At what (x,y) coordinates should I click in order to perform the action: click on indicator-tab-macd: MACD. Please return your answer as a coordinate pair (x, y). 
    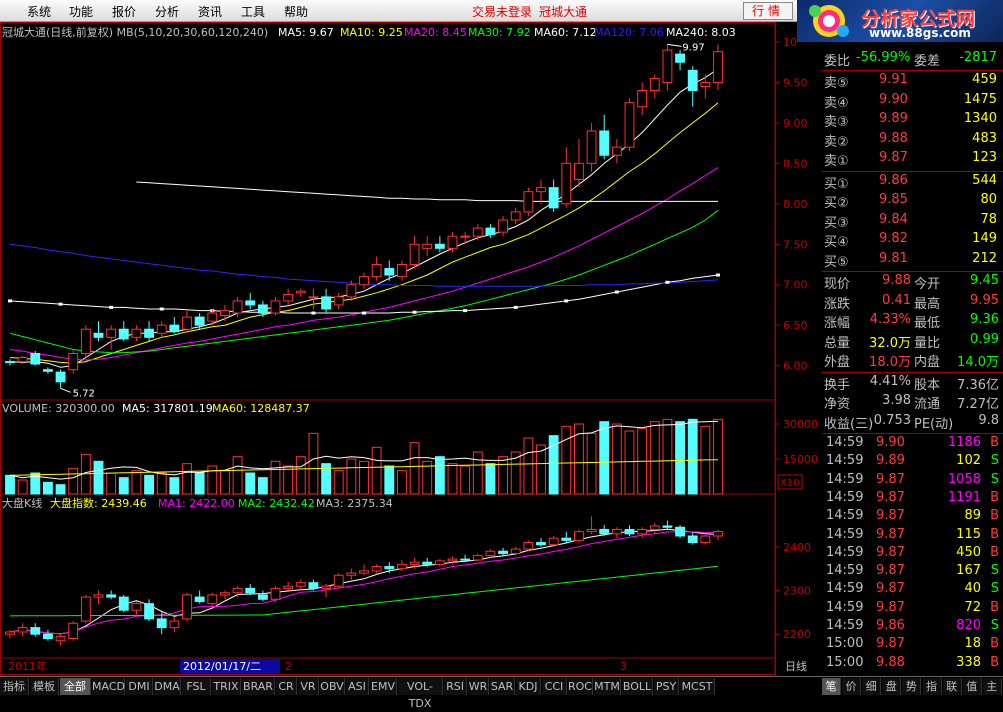
    Looking at the image, I should click on (108, 686).